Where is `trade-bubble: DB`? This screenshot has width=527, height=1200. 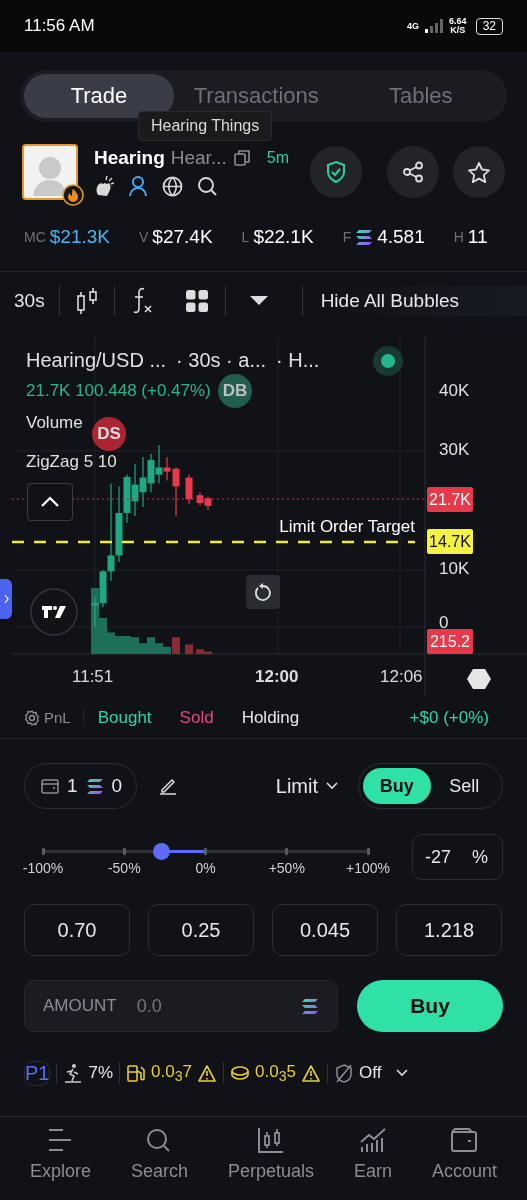
trade-bubble: DB is located at coordinates (235, 391).